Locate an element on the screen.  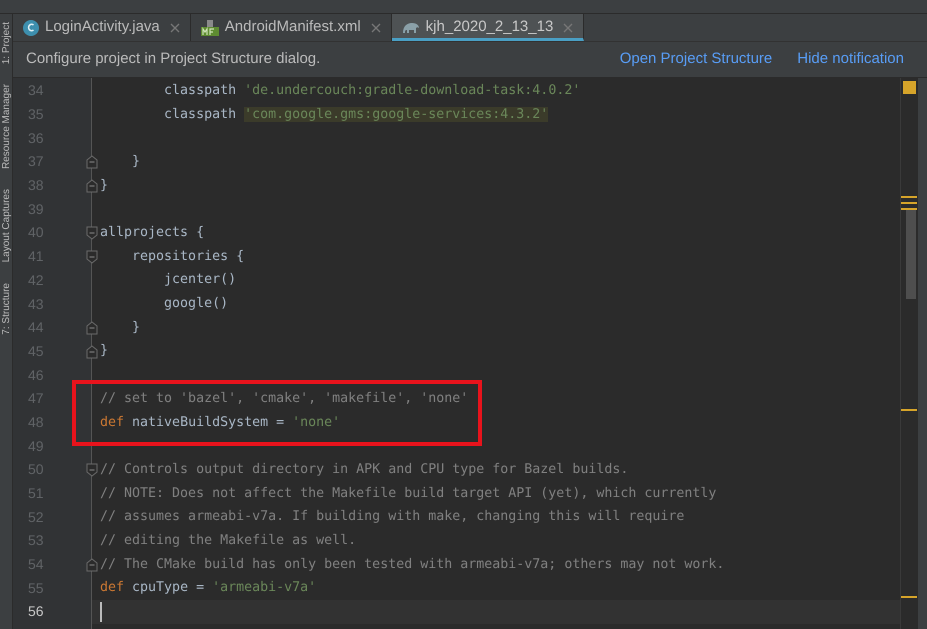
code-line: jcenter() is located at coordinates (199, 280).